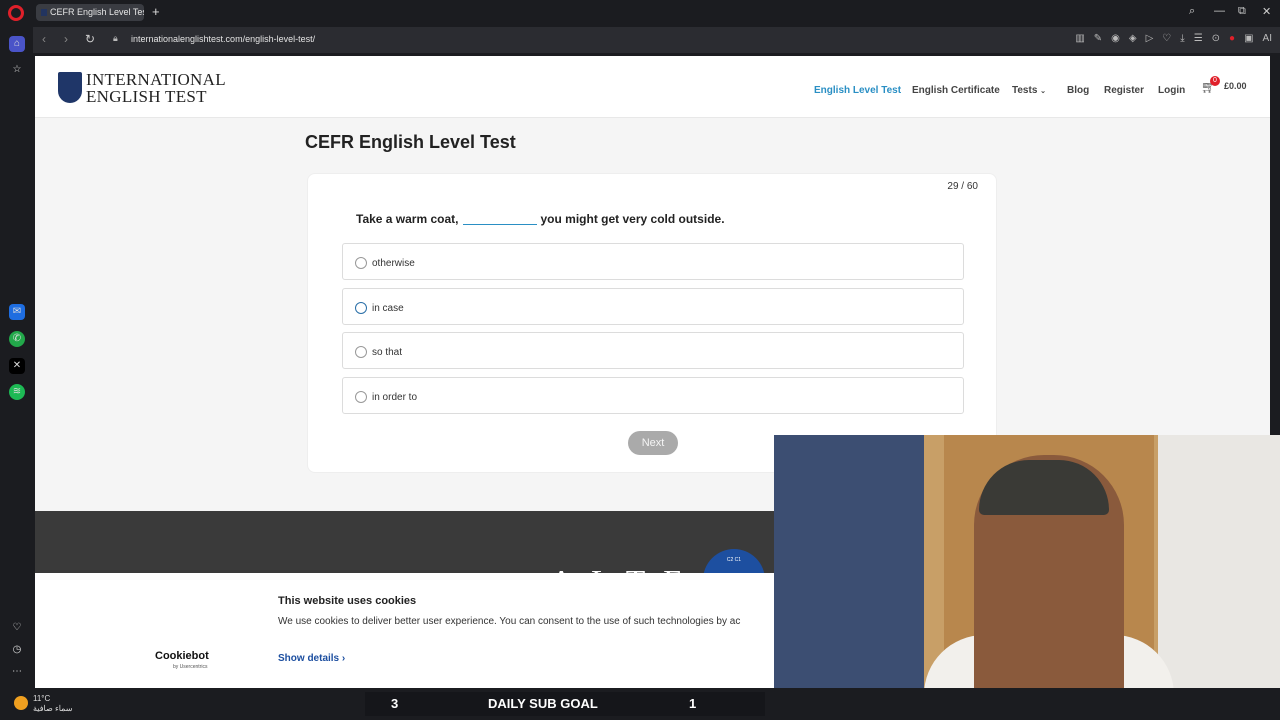 The height and width of the screenshot is (720, 1280). Describe the element at coordinates (1232, 38) in the screenshot. I see `extension-icon: ●` at that location.